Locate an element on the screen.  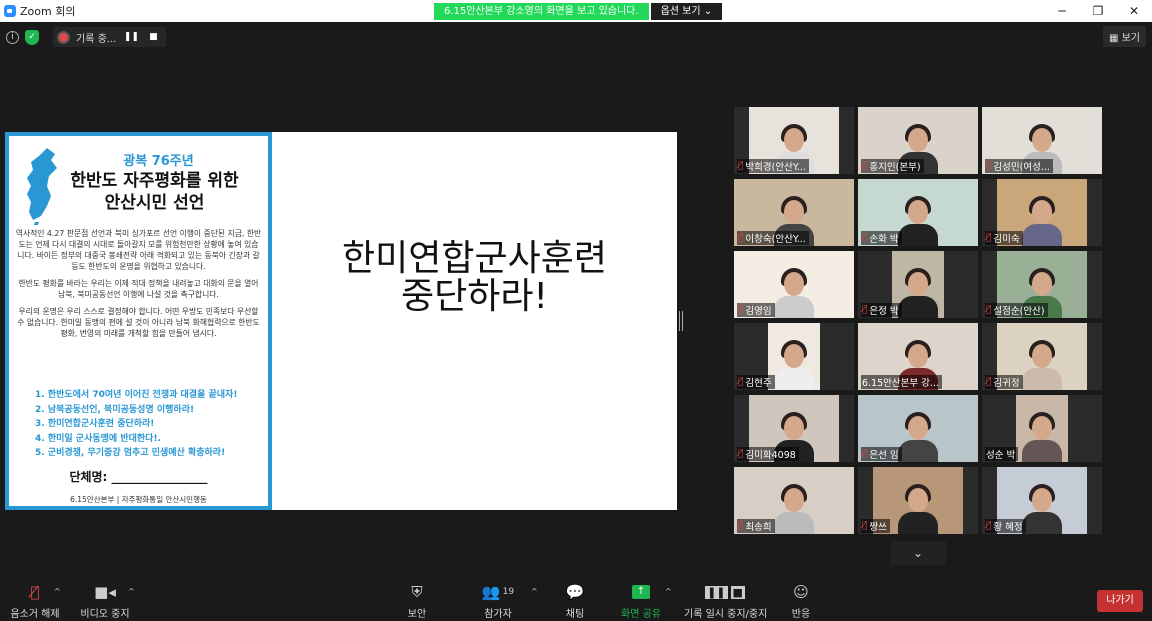
participant-video-tile: 🎙̸ 김미화4098 is located at coordinates (794, 428).